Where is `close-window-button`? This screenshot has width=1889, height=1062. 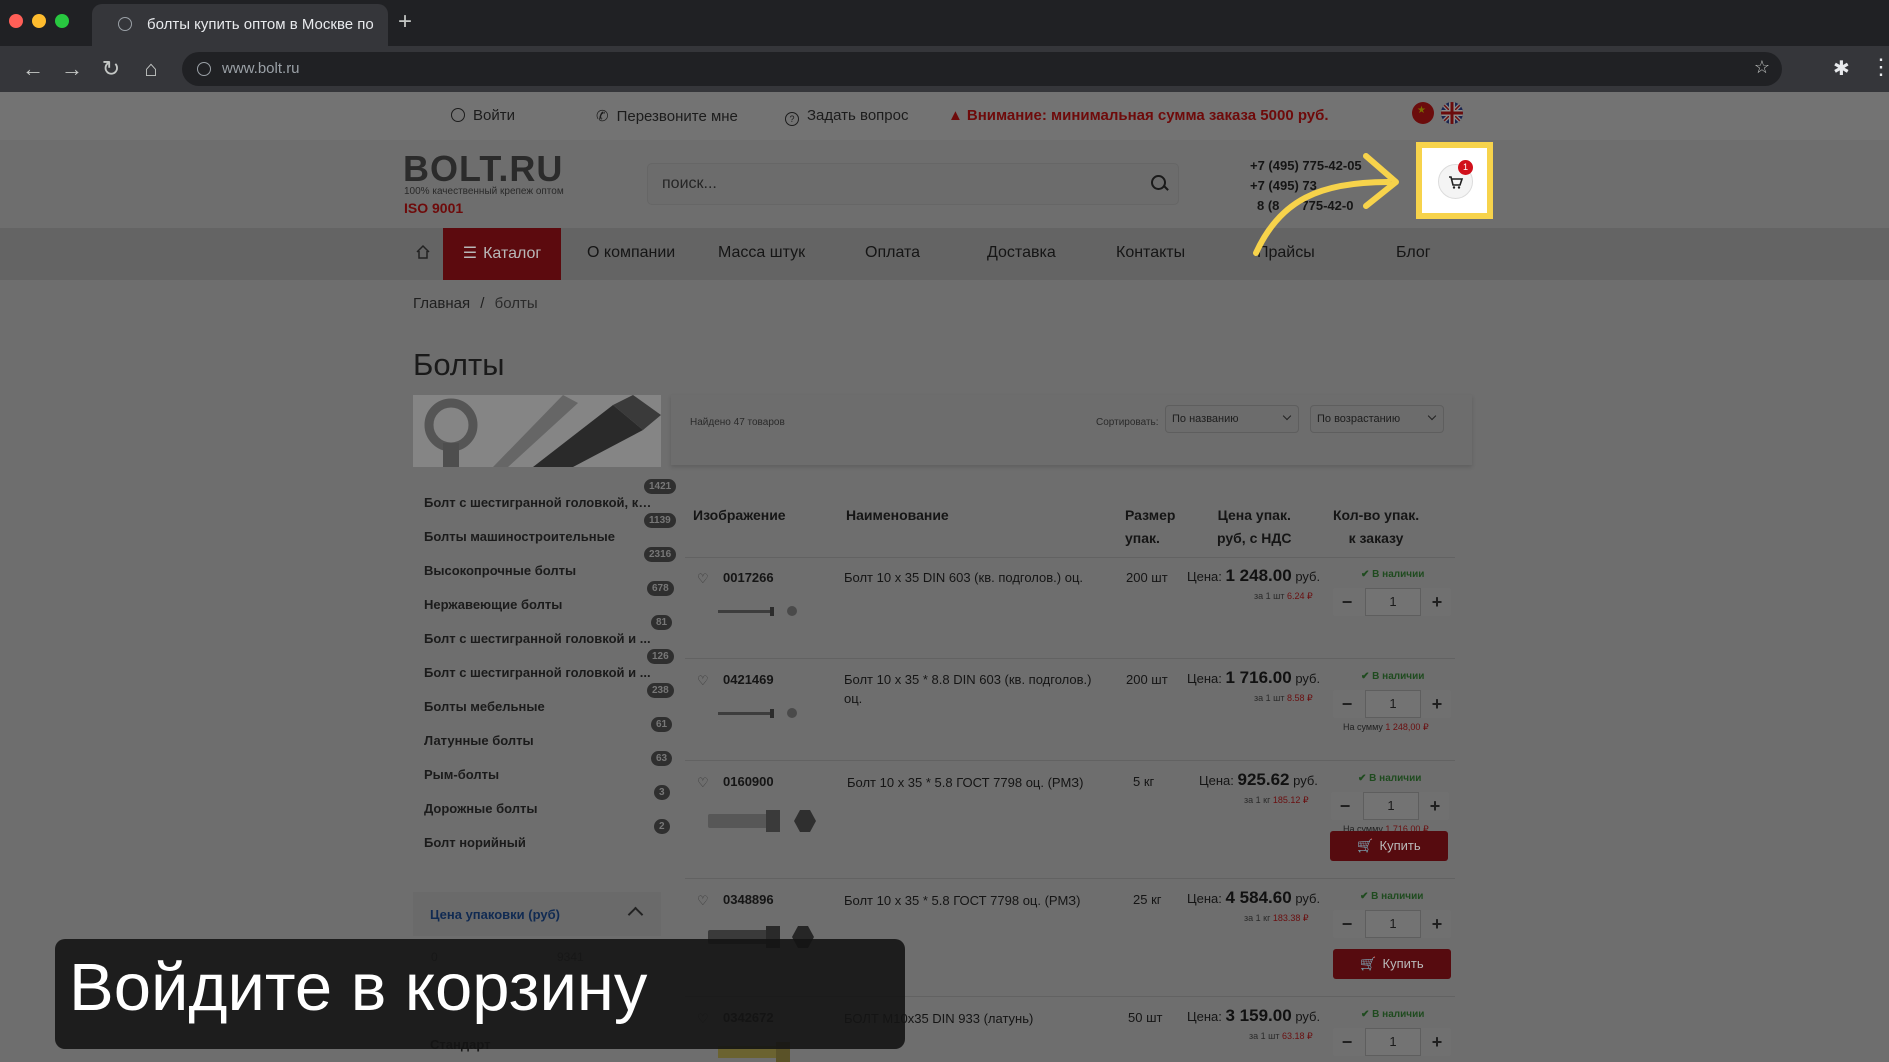 close-window-button is located at coordinates (16, 21).